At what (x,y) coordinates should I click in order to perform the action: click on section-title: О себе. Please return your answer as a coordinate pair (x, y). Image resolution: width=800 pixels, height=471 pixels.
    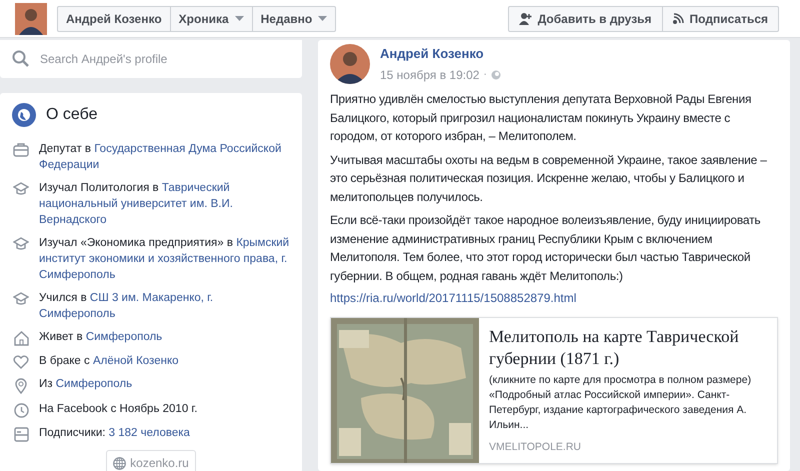
    Looking at the image, I should click on (72, 115).